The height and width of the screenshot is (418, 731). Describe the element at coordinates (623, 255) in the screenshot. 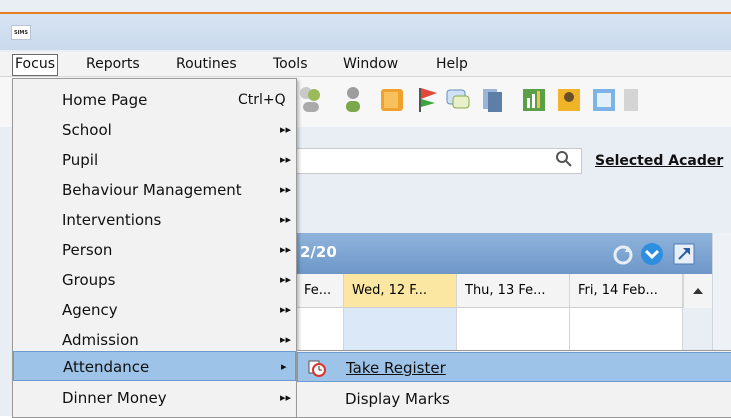

I see `refresh-icon` at that location.